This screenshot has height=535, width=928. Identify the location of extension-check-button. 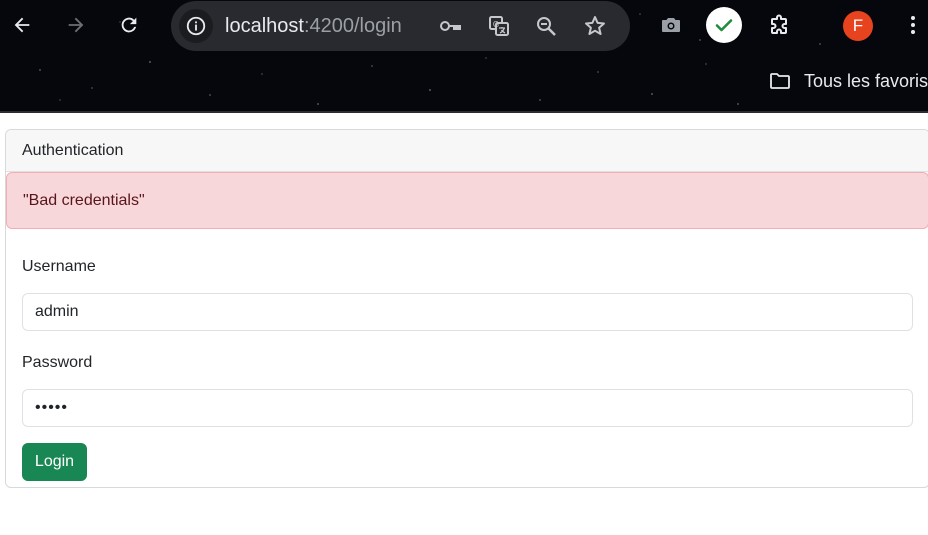
(724, 25).